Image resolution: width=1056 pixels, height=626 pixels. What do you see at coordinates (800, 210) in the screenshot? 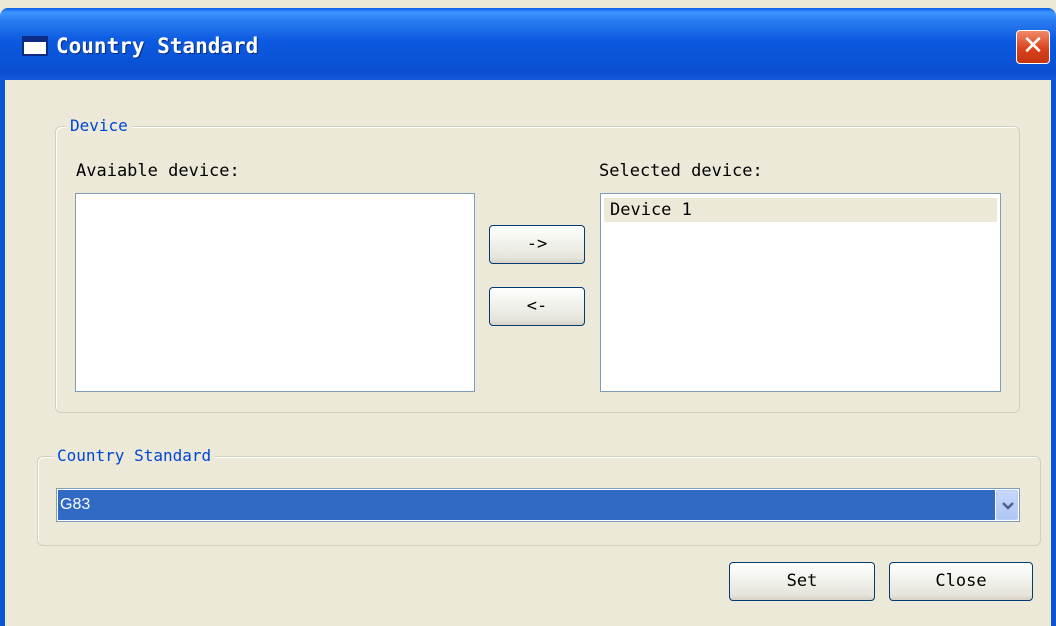
I see `list-item-device-1: Device 1` at bounding box center [800, 210].